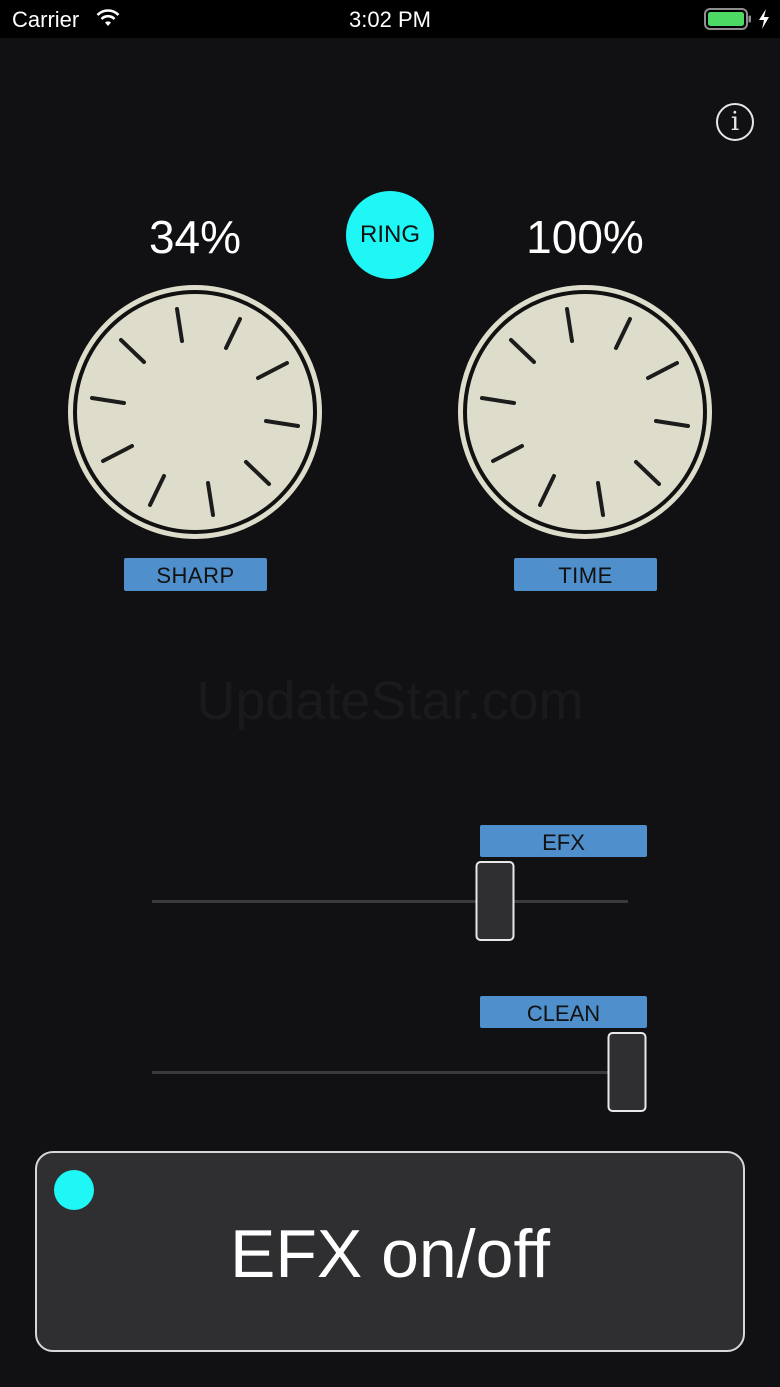 The width and height of the screenshot is (780, 1387). I want to click on efx-toggle-label: EFX on/off, so click(390, 1254).